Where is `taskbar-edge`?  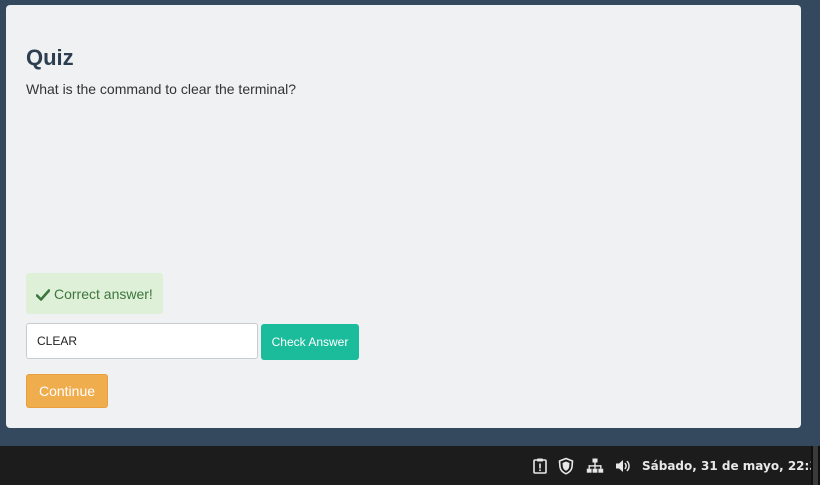
taskbar-edge is located at coordinates (815, 465).